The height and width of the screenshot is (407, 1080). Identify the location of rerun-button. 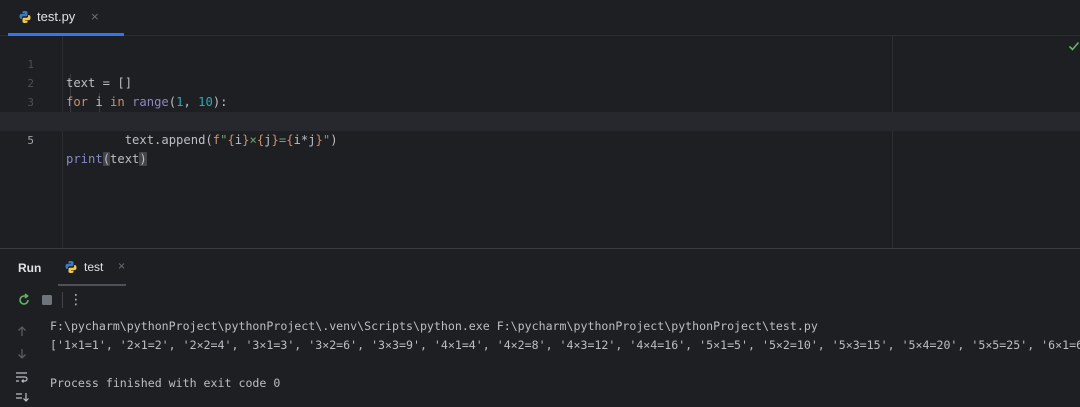
(24, 300).